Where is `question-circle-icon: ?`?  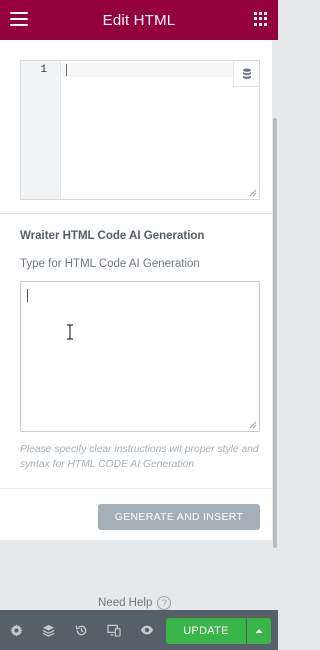
question-circle-icon: ? is located at coordinates (164, 603).